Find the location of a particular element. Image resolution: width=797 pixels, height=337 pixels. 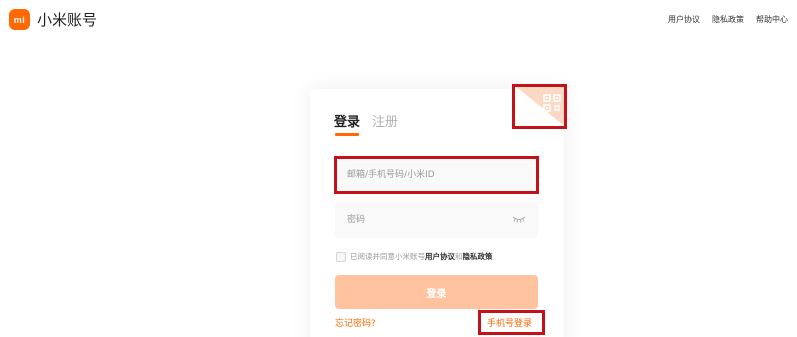

nav-help-center: 帮助中心 is located at coordinates (772, 19).